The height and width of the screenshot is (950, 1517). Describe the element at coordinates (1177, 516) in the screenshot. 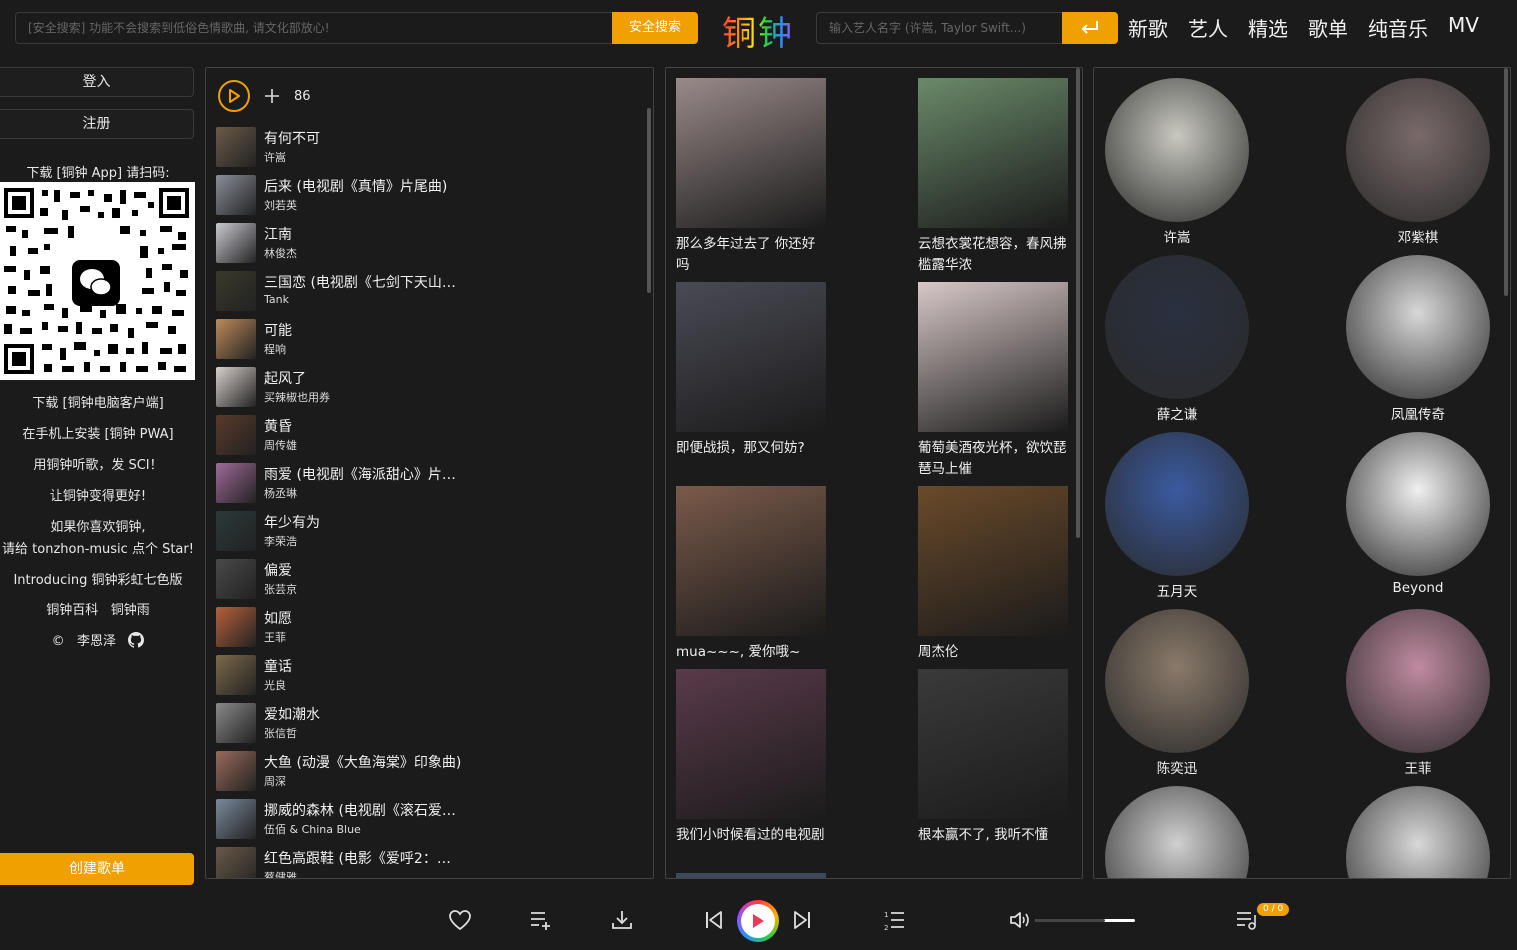

I see `artist-card: 五月天` at that location.